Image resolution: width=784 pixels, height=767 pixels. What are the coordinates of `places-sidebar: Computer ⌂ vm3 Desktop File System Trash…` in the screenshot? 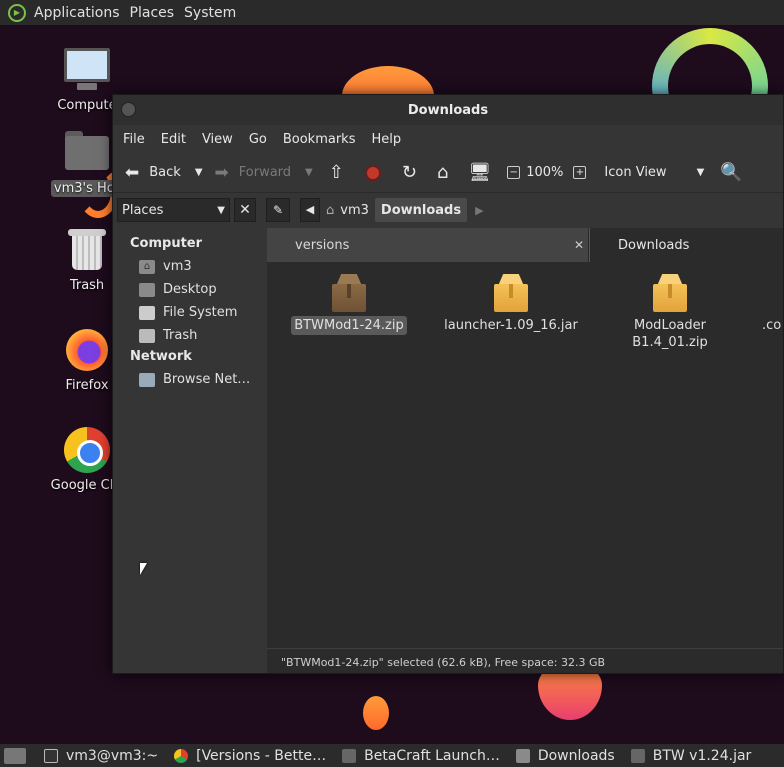 It's located at (188, 438).